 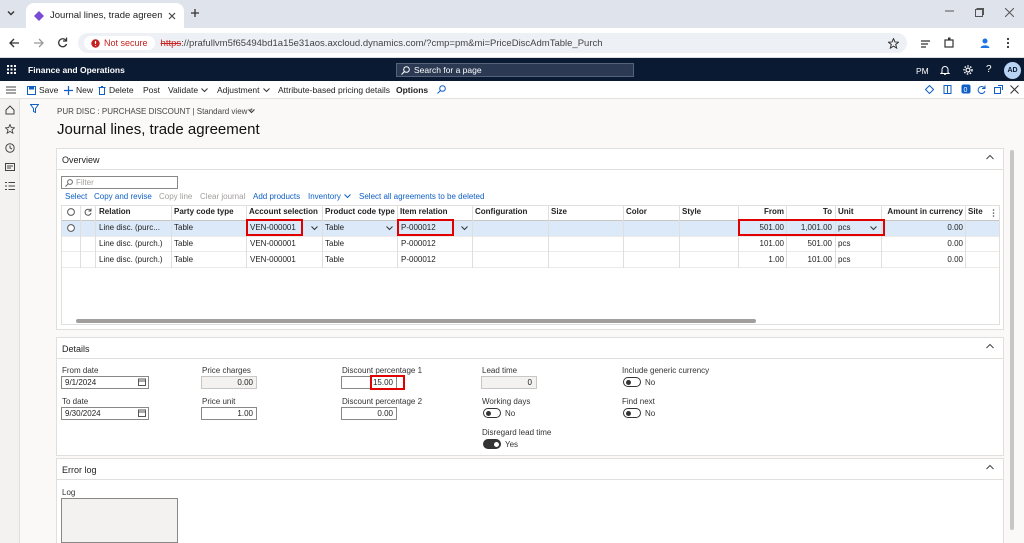 I want to click on recent-clock-icon, so click(x=10, y=148).